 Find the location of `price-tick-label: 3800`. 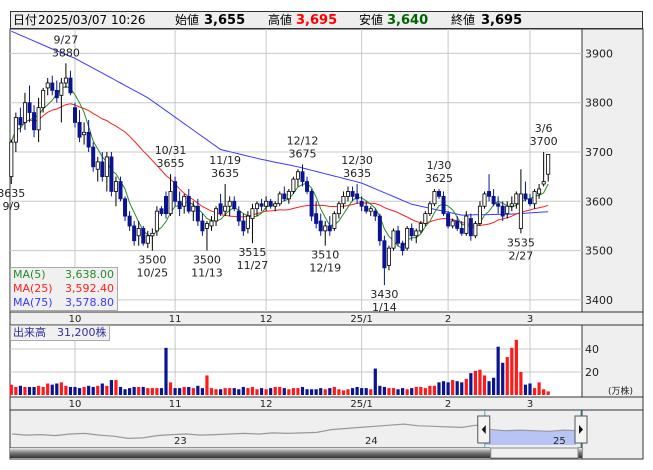

price-tick-label: 3800 is located at coordinates (599, 103).